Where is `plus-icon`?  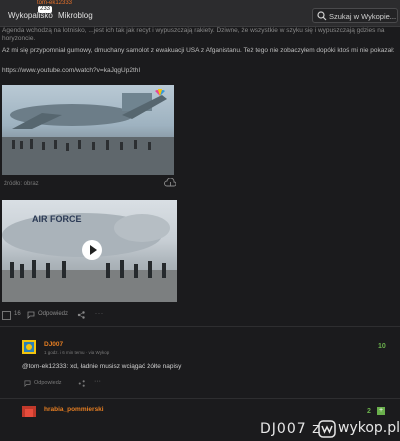
plus-icon is located at coordinates (6, 315).